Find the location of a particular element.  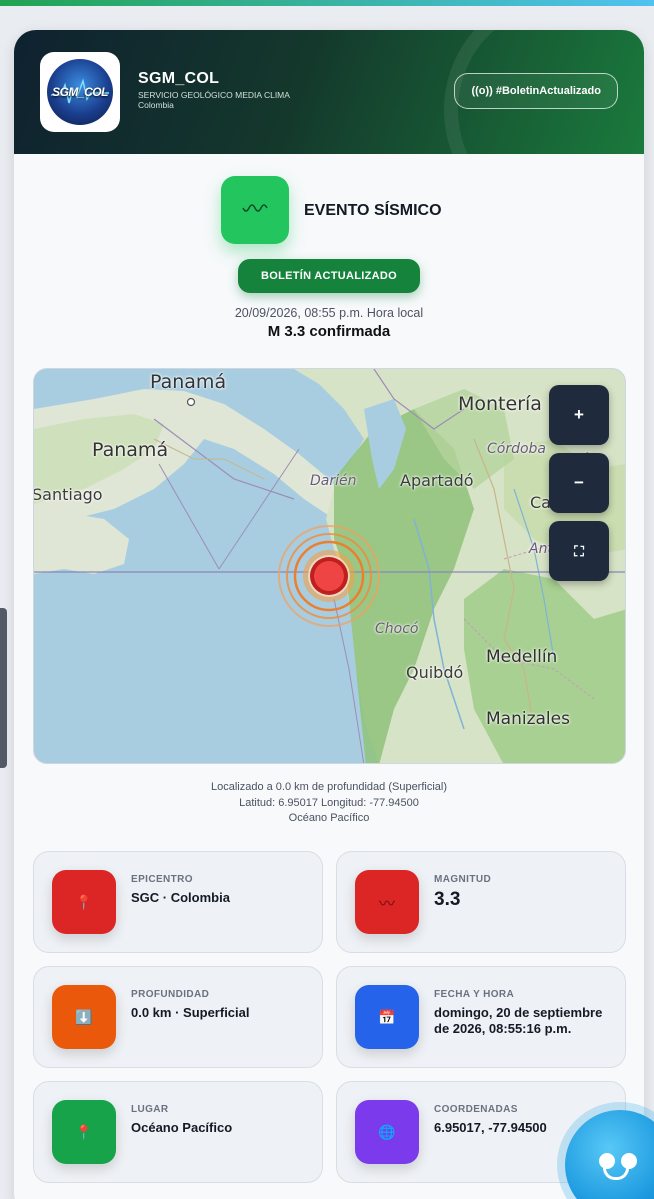

map-label-apartado: Apartadó is located at coordinates (437, 480).